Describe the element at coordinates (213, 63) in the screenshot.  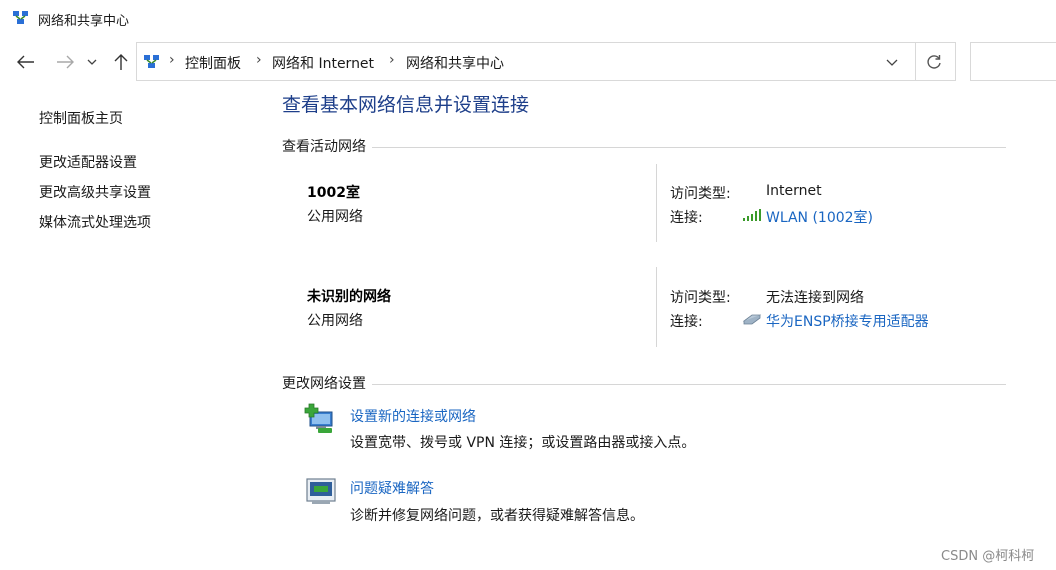
I see `breadcrumb-control-panel: 控制面板` at that location.